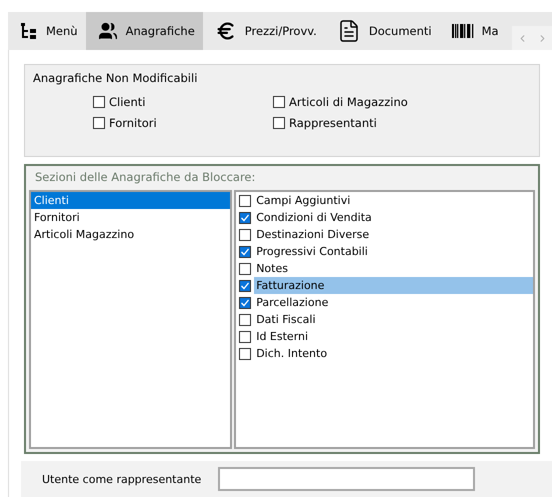  What do you see at coordinates (280, 31) in the screenshot?
I see `tab-label: Prezzi/Provv.` at bounding box center [280, 31].